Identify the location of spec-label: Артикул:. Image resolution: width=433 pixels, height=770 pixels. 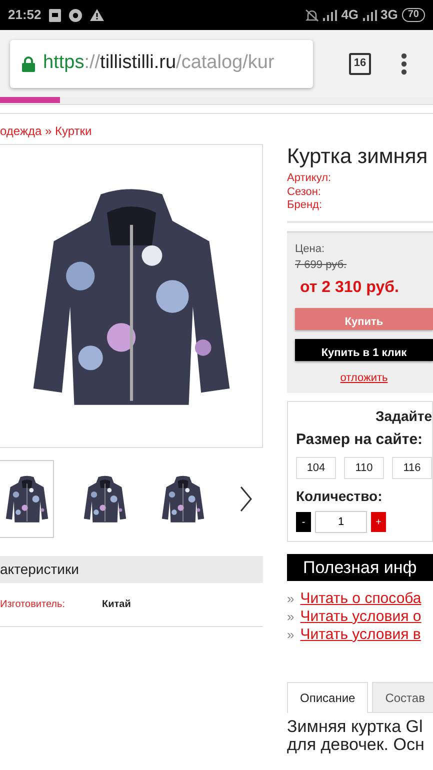
(309, 179).